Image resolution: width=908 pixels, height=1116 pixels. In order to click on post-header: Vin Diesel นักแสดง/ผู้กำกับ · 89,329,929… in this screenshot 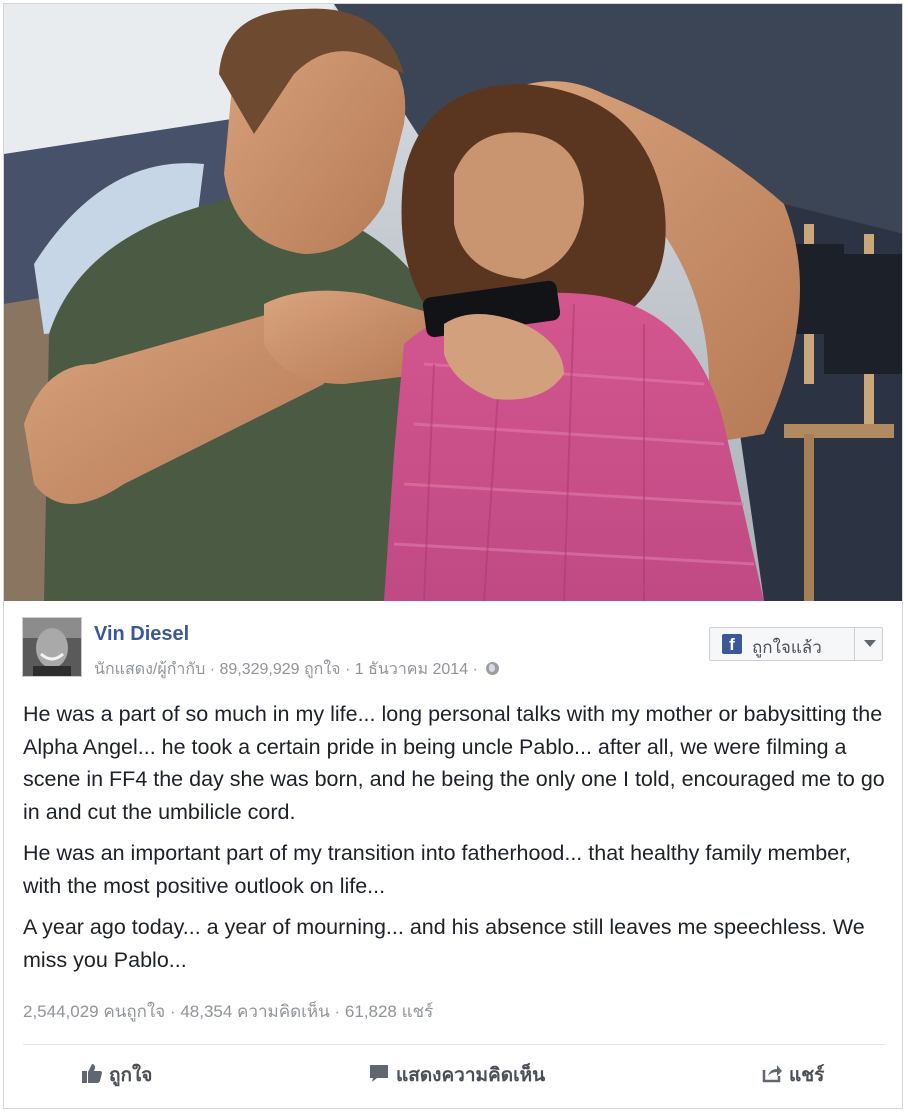, I will do `click(453, 641)`.